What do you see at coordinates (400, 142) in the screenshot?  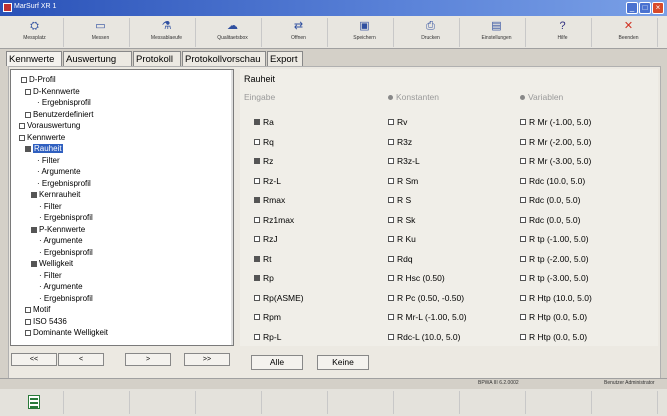 I see `parameter-checkbox: R3z` at bounding box center [400, 142].